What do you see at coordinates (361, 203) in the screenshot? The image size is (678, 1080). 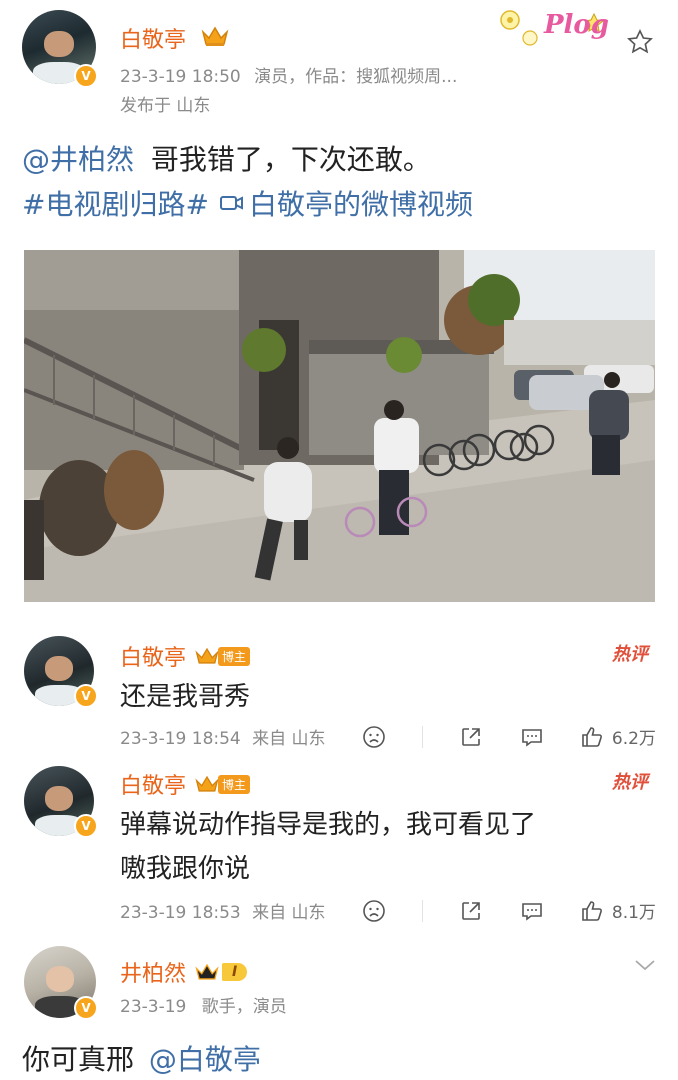 I see `video-link: 白敬亭的微博视频` at bounding box center [361, 203].